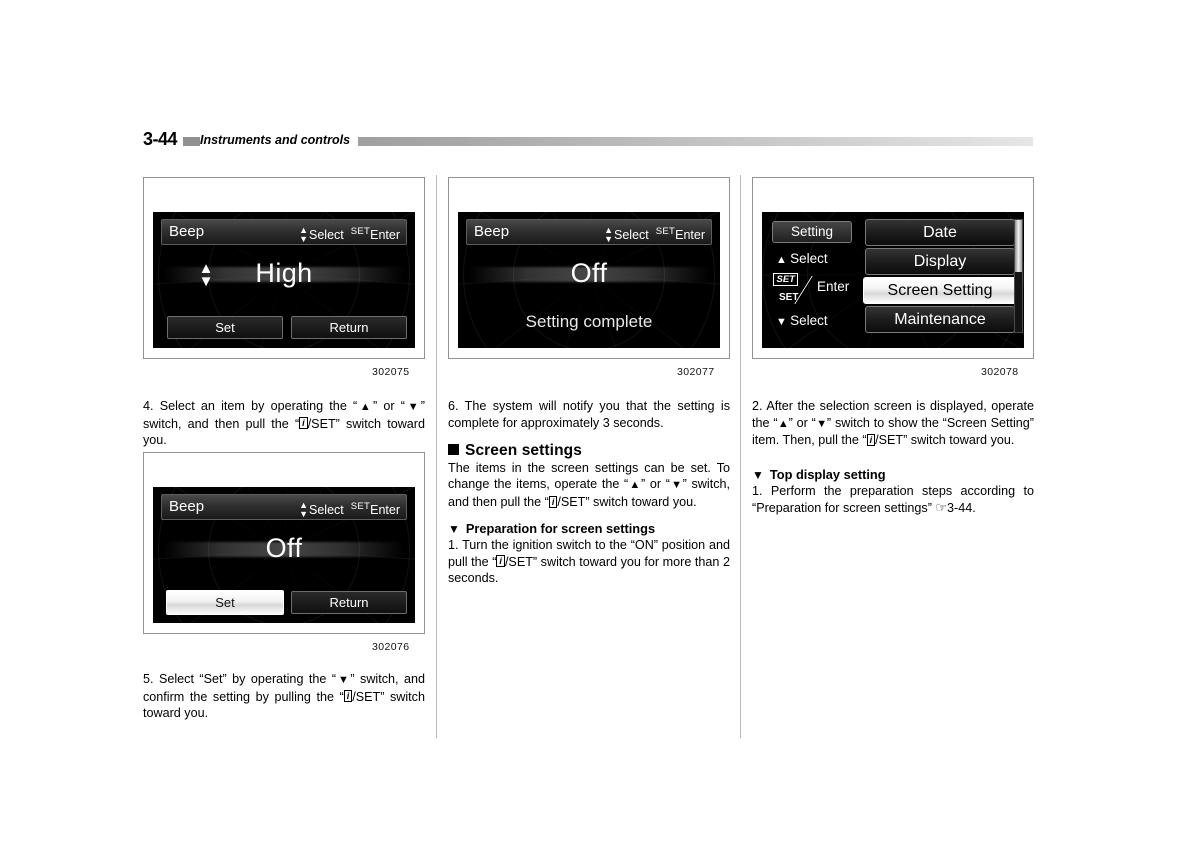 This screenshot has height=863, width=1200. I want to click on pointing-hand-icon: ☞, so click(941, 507).